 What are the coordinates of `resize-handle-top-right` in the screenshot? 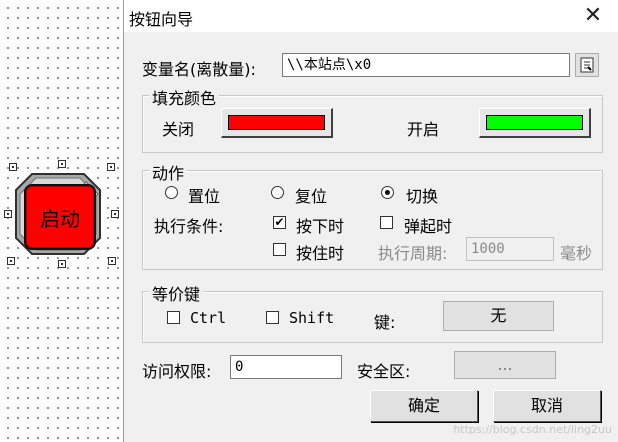 It's located at (111, 167).